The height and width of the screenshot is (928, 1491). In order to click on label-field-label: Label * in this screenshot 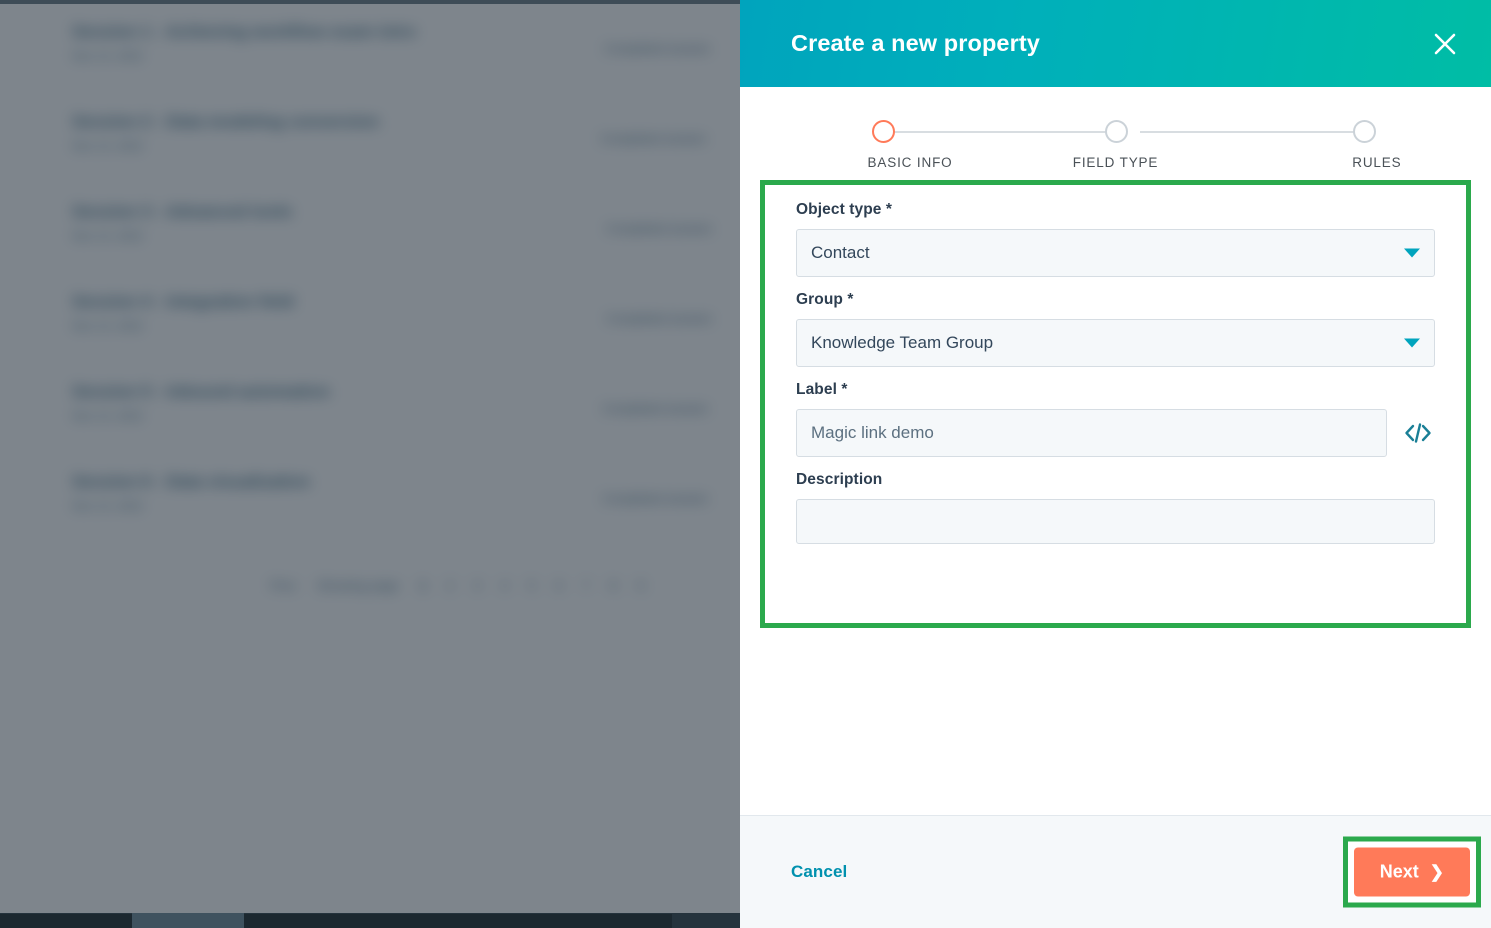, I will do `click(822, 389)`.